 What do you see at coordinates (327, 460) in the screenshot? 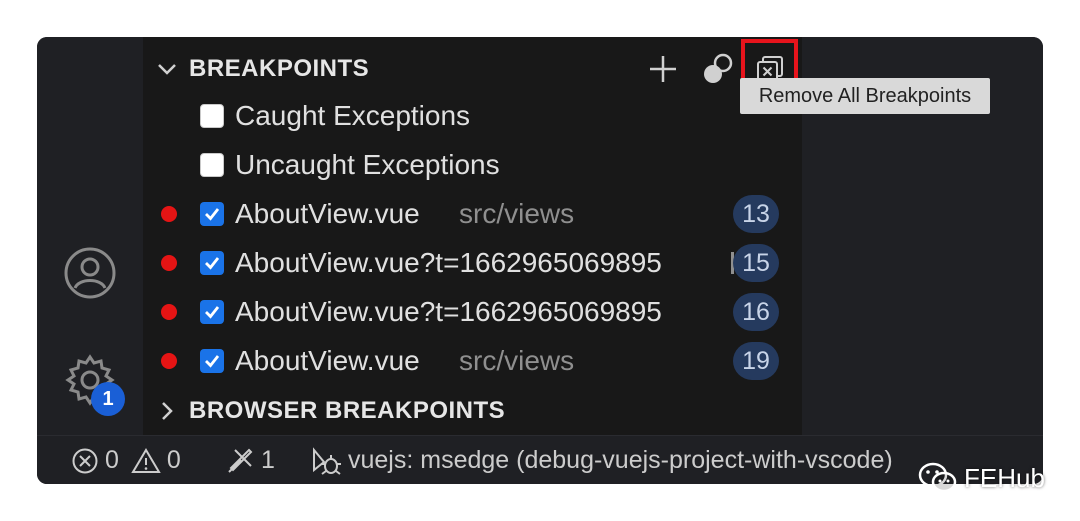
I see `debug-icon` at bounding box center [327, 460].